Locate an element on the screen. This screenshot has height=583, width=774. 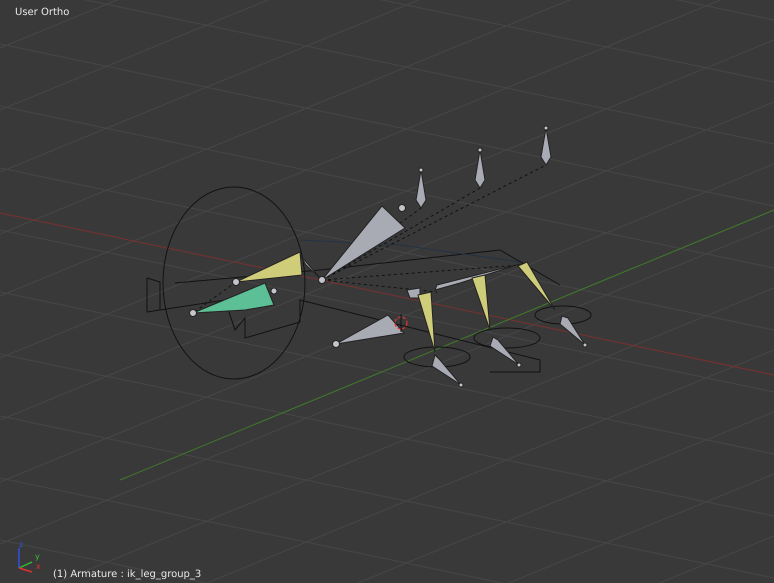
view-label: User Ortho is located at coordinates (42, 12).